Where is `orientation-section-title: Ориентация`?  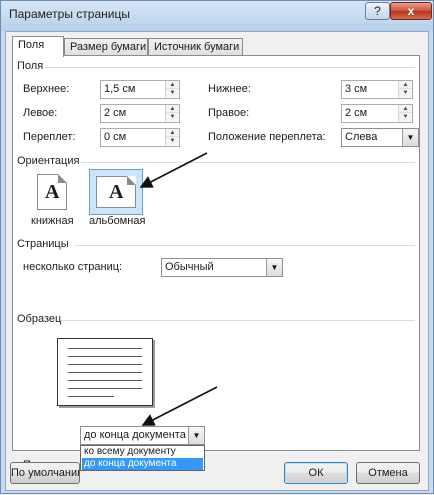 orientation-section-title: Ориентация is located at coordinates (48, 161).